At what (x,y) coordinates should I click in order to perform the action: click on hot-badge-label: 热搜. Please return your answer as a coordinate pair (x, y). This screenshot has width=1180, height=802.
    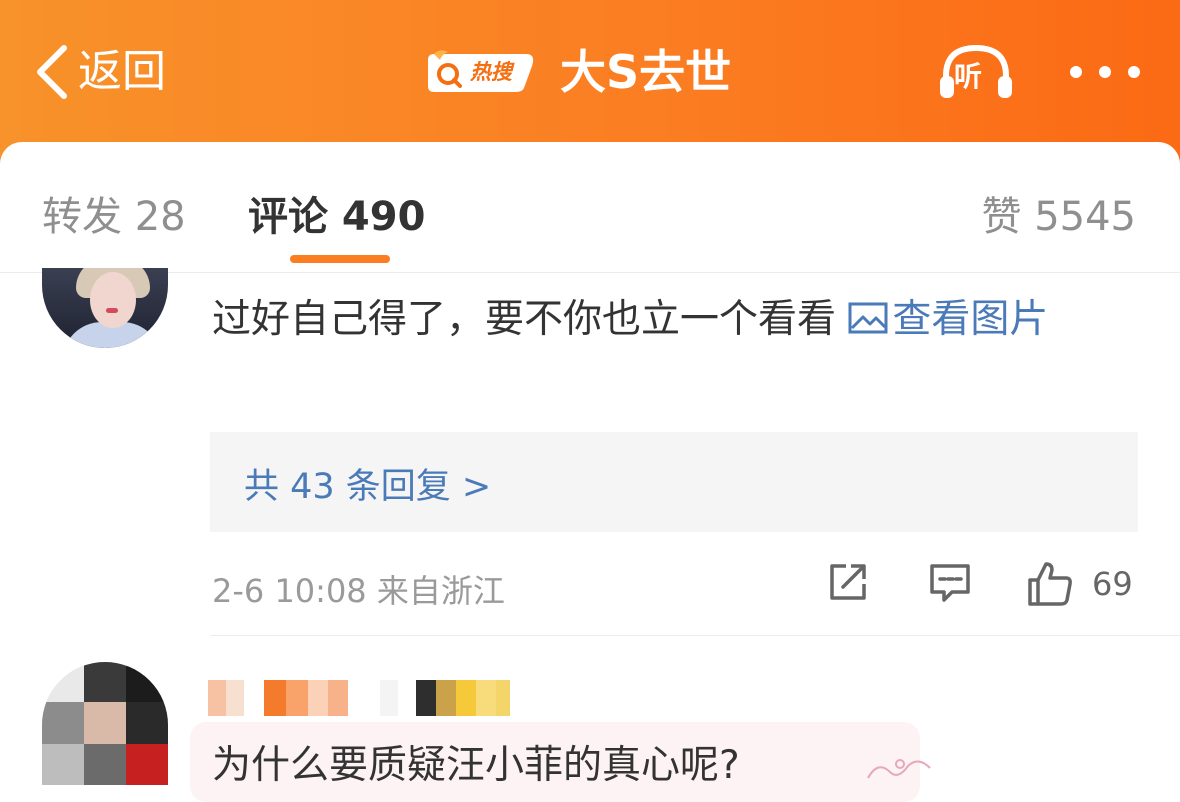
    Looking at the image, I should click on (491, 72).